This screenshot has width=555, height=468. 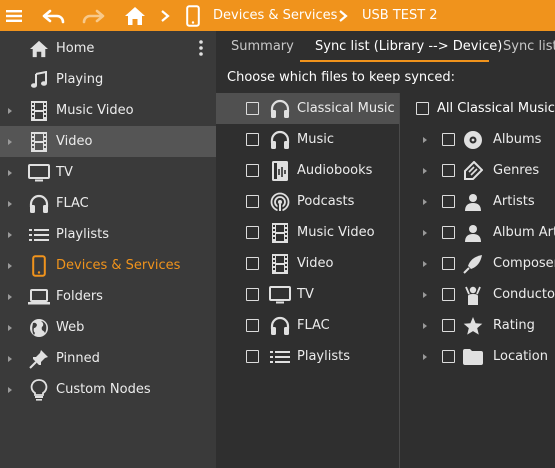 What do you see at coordinates (39, 173) in the screenshot?
I see `tv-icon` at bounding box center [39, 173].